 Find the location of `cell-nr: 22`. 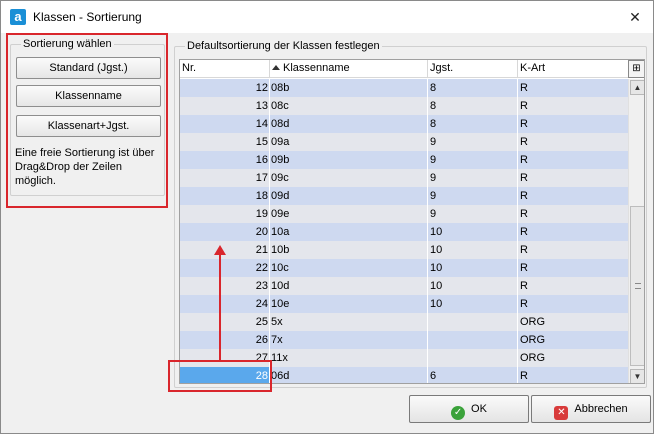

cell-nr: 22 is located at coordinates (225, 268).